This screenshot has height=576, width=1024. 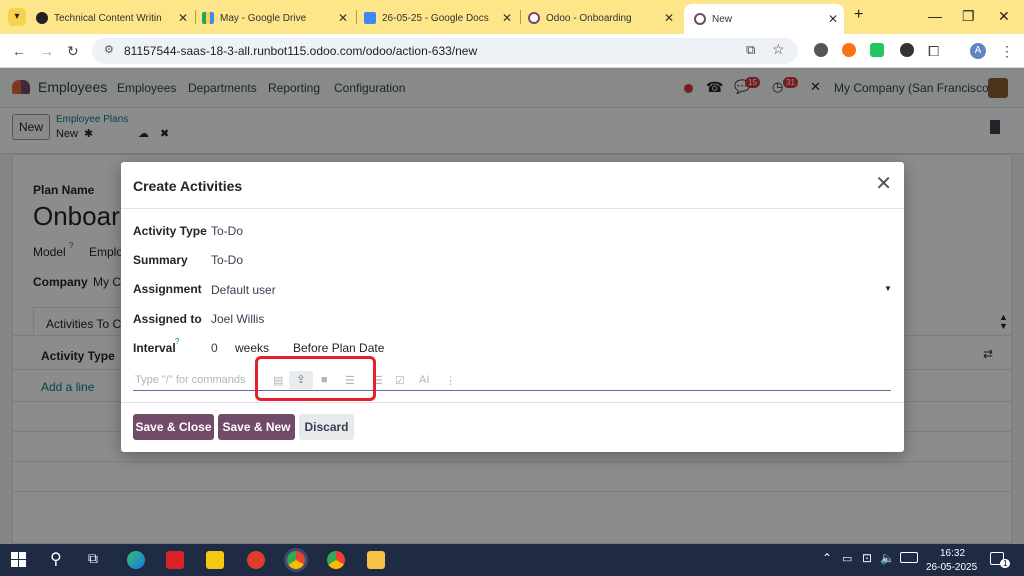 What do you see at coordinates (764, 19) in the screenshot?
I see `tab-new: New ✕` at bounding box center [764, 19].